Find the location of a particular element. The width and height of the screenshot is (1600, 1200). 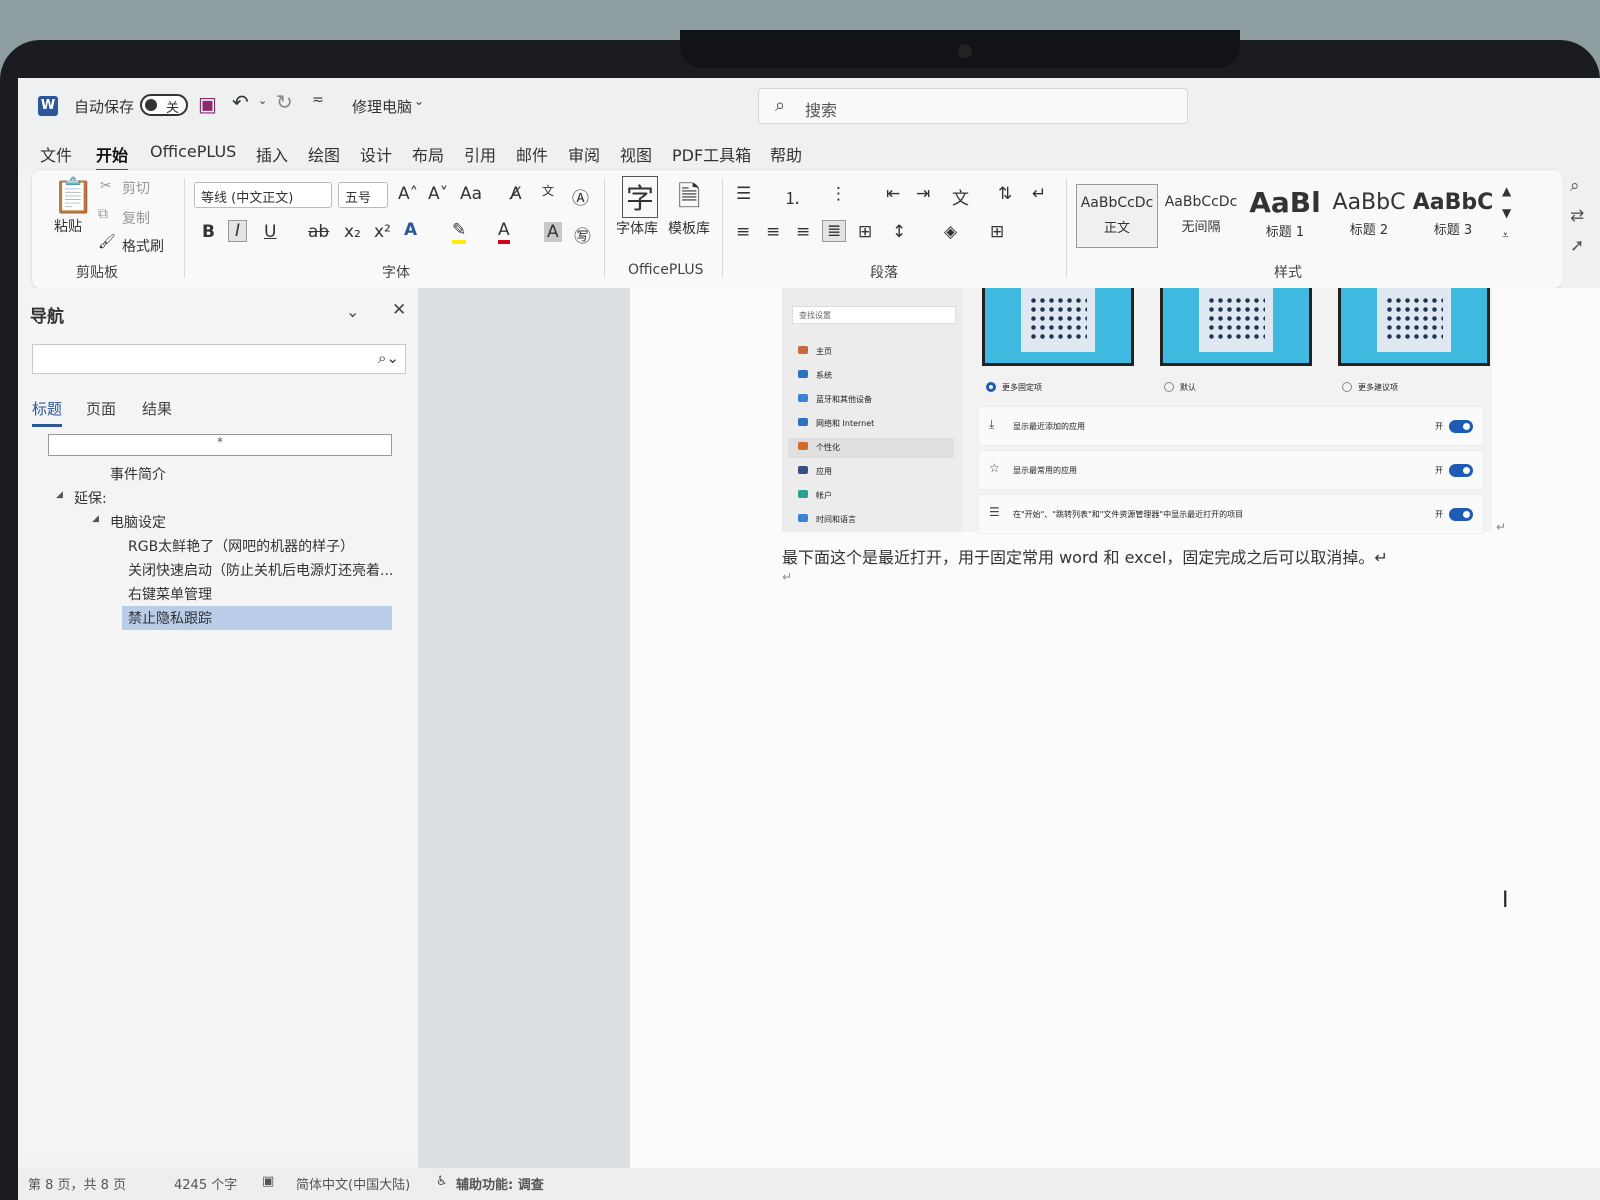

justify-icon: ≣ is located at coordinates (834, 231).